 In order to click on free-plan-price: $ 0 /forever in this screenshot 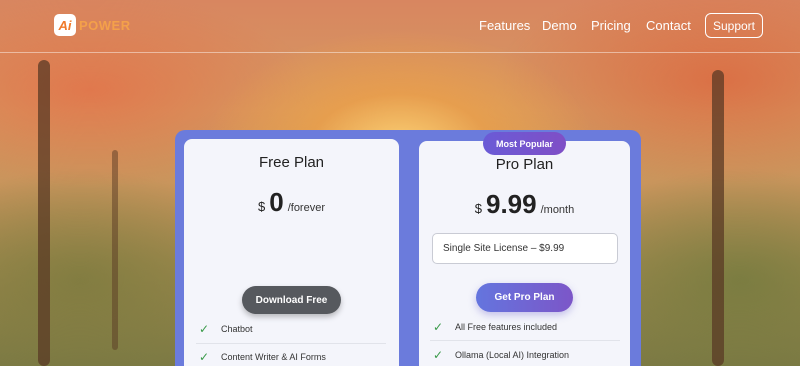, I will do `click(291, 202)`.